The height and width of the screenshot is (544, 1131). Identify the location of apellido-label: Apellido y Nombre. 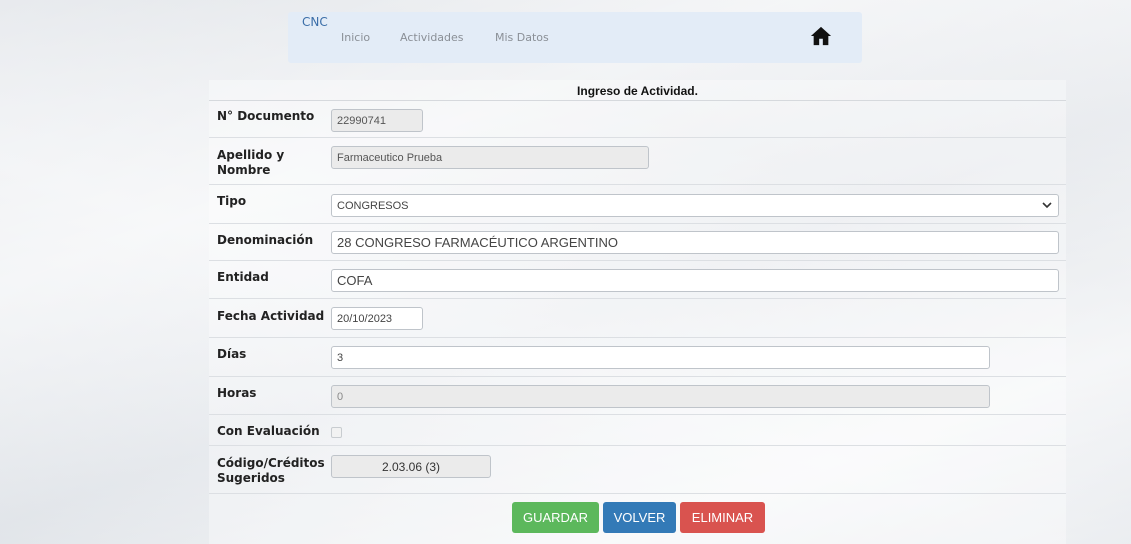
(250, 163).